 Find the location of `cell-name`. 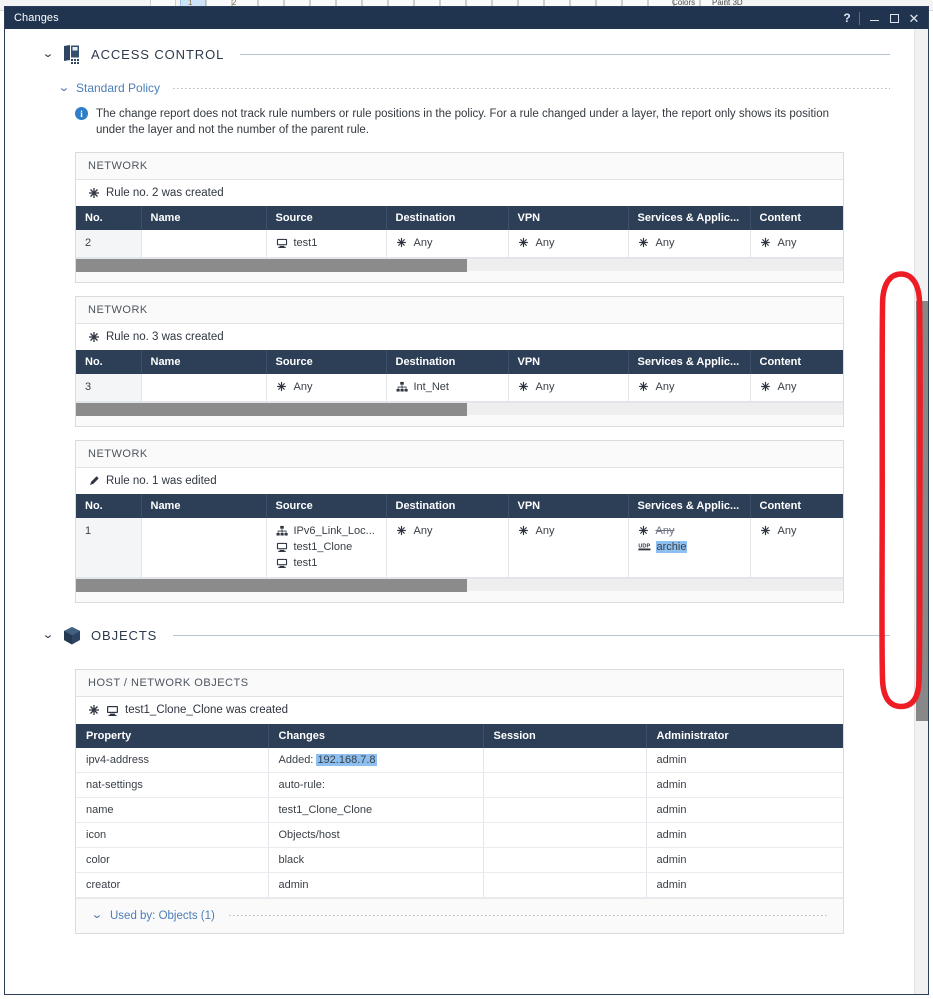

cell-name is located at coordinates (204, 387).